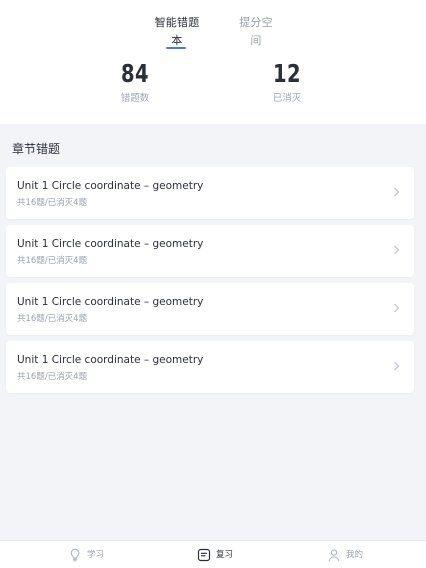  I want to click on tab-score-space: 提分空间, so click(256, 30).